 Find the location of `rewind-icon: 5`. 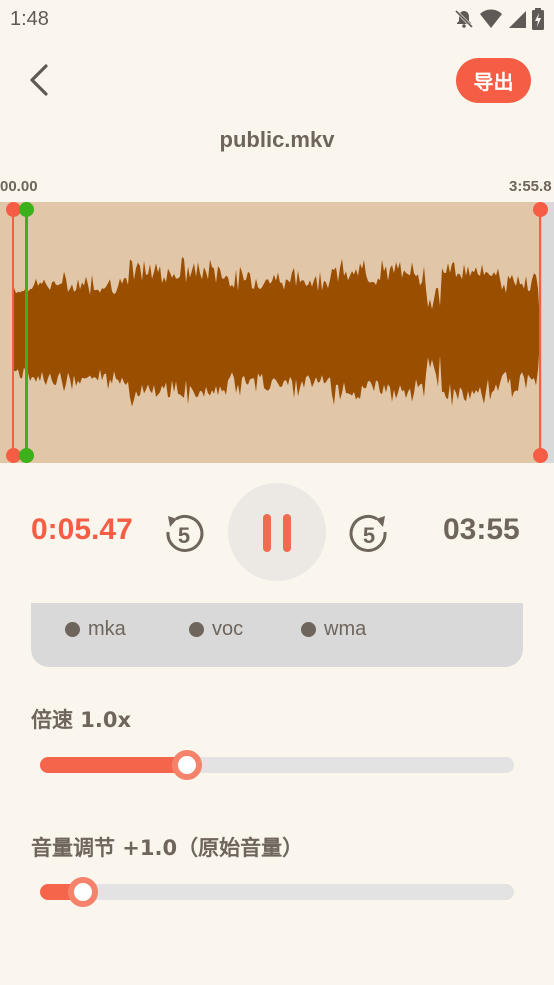

rewind-icon: 5 is located at coordinates (185, 533).